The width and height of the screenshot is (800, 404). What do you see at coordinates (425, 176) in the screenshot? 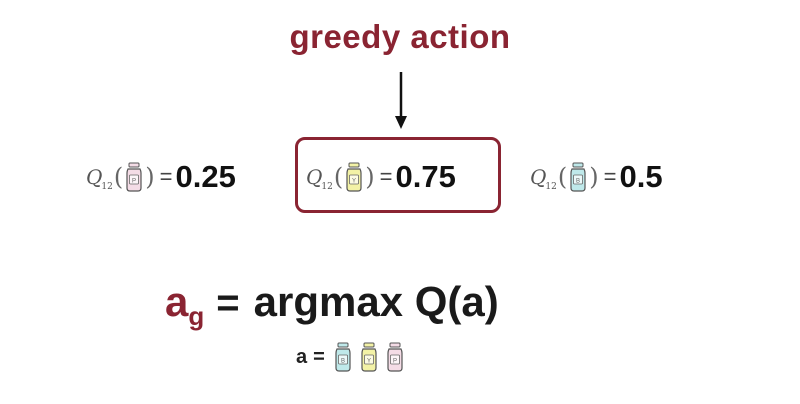
I see `q-value-number: 0.75` at bounding box center [425, 176].